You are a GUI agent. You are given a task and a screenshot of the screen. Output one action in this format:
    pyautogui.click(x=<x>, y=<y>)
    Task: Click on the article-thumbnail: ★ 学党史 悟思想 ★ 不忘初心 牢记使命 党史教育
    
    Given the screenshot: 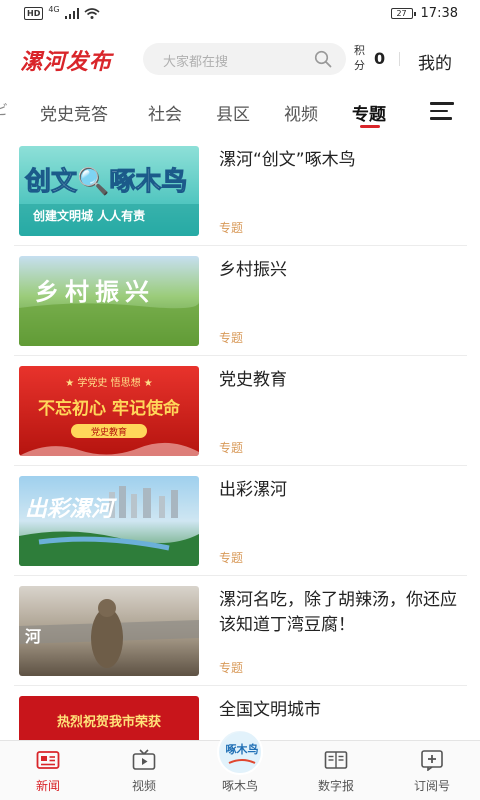 What is the action you would take?
    pyautogui.click(x=109, y=411)
    